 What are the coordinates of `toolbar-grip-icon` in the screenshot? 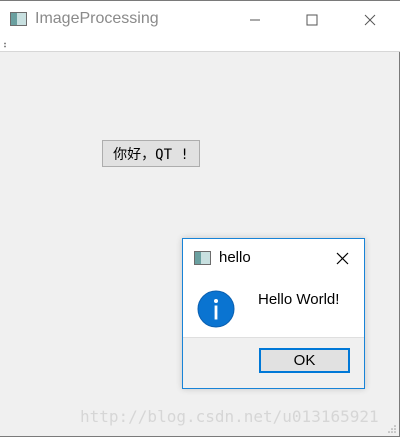 It's located at (5, 45).